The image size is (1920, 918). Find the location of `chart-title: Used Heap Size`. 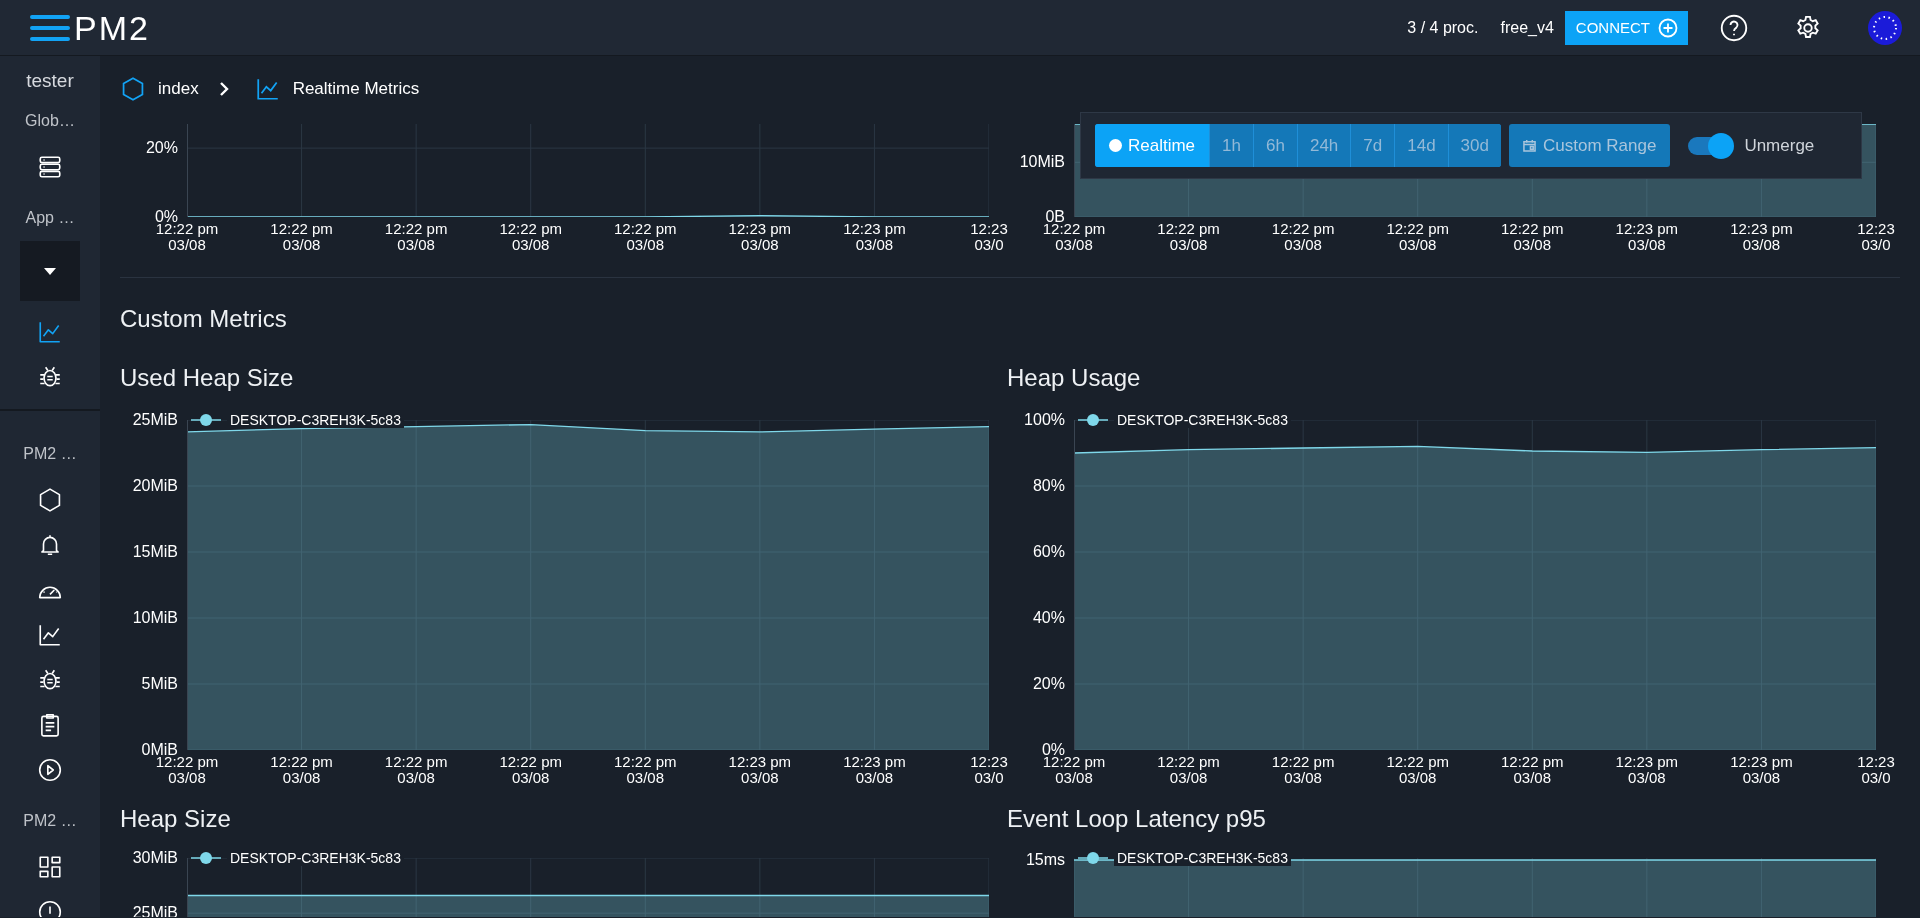

chart-title: Used Heap Size is located at coordinates (207, 378).